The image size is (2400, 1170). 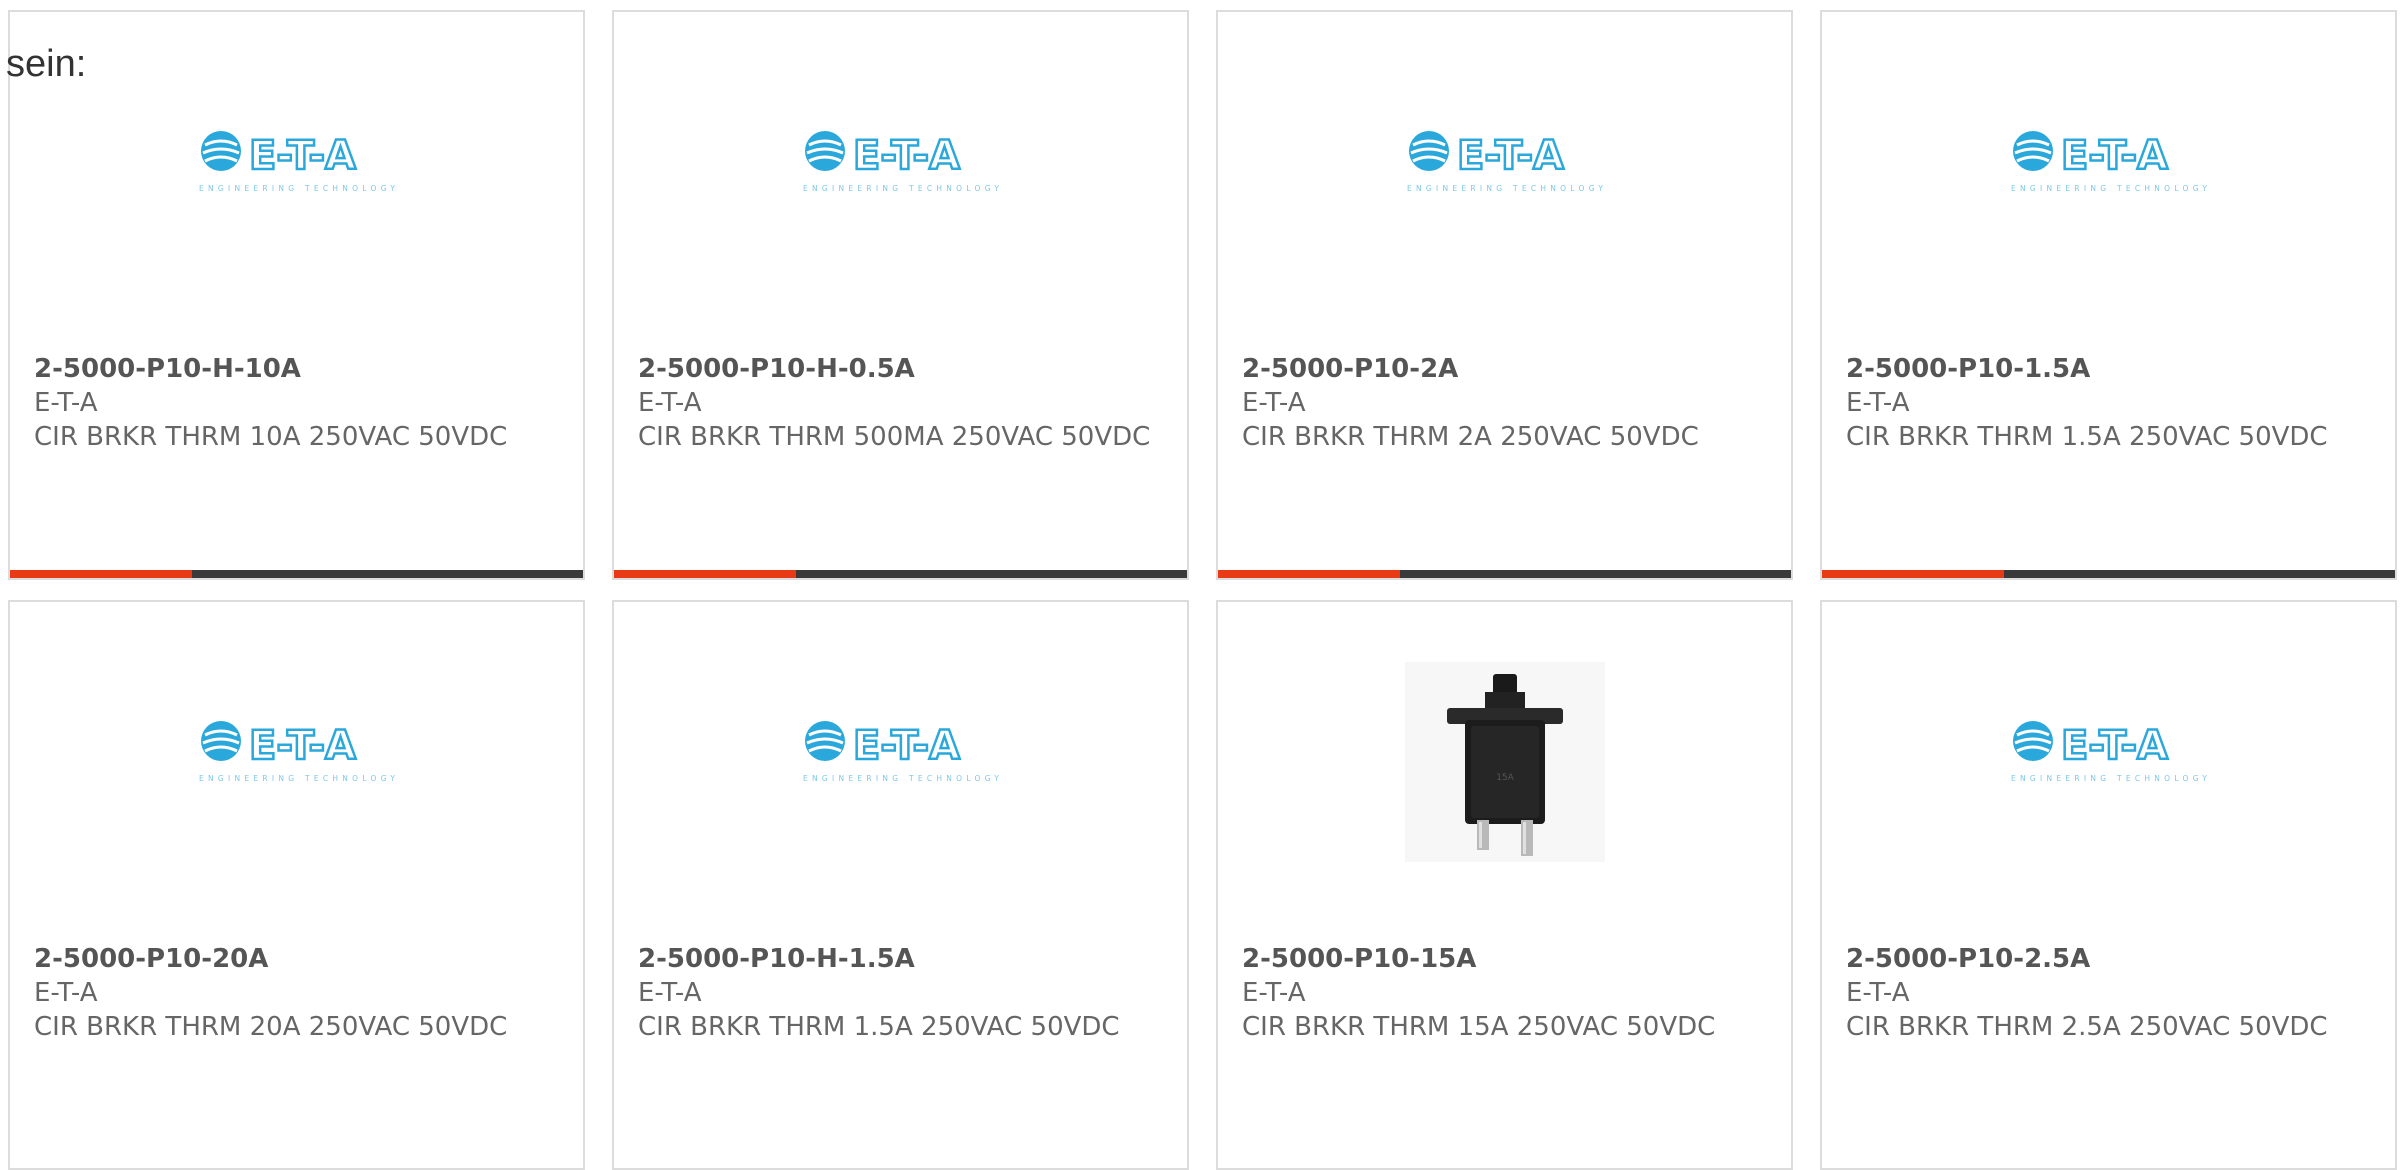 What do you see at coordinates (2106, 959) in the screenshot?
I see `part-number-link: 2-5000-P10-2.5A` at bounding box center [2106, 959].